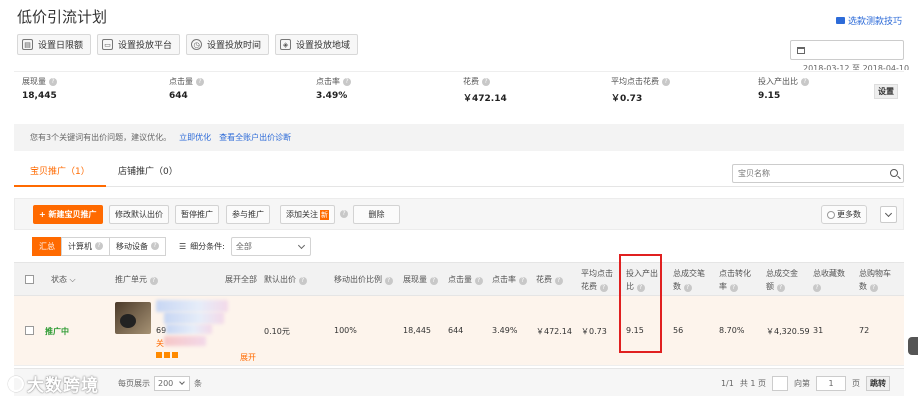 The image size is (918, 399). What do you see at coordinates (159, 355) in the screenshot?
I see `pc-icon` at bounding box center [159, 355].